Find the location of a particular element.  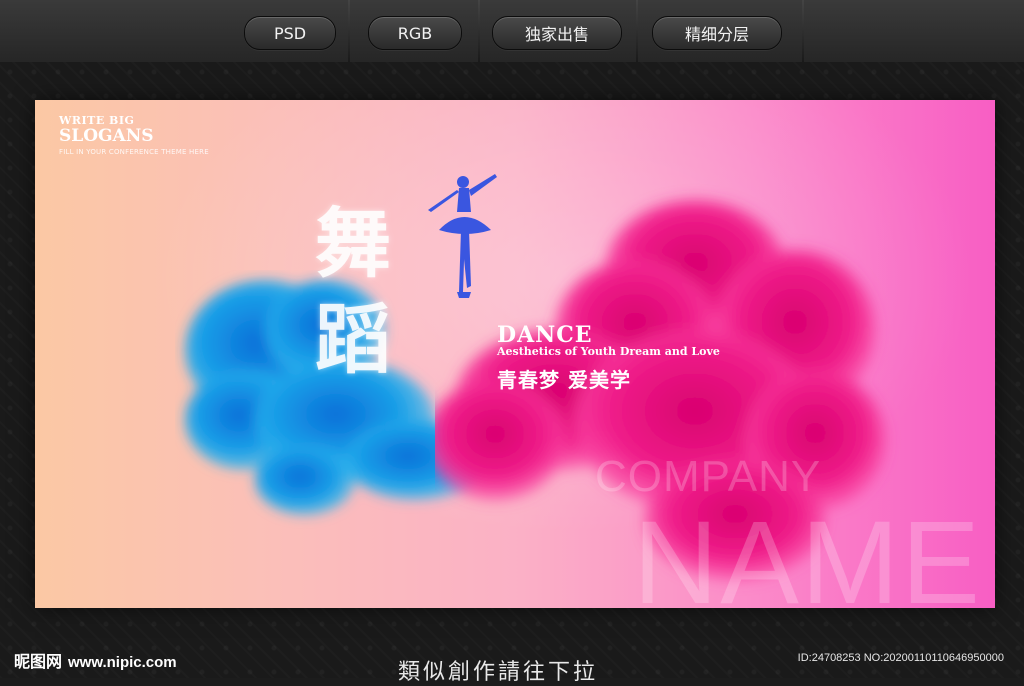

company-watermark: COMPANY is located at coordinates (708, 476).